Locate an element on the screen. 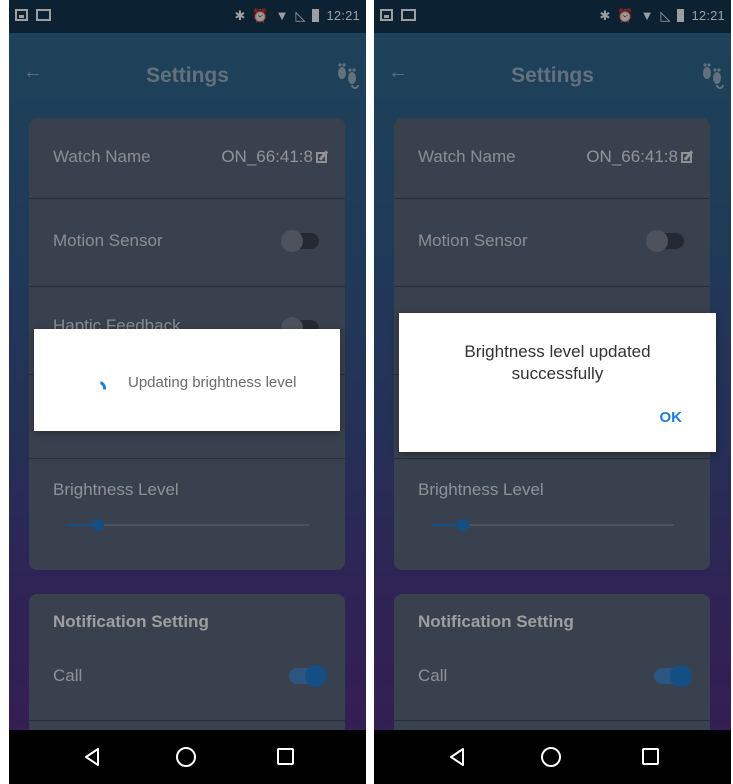  loading-spinner-icon is located at coordinates (99, 388).